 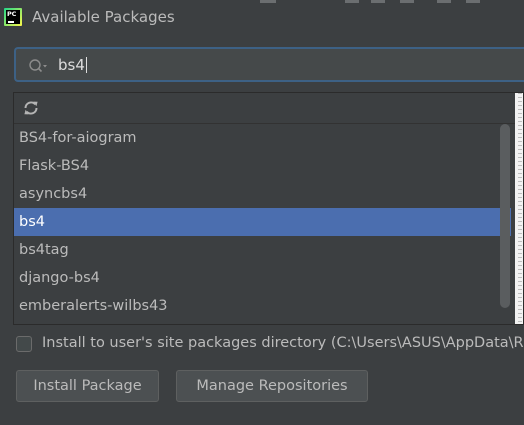 What do you see at coordinates (24, 344) in the screenshot?
I see `user-site-checkbox` at bounding box center [24, 344].